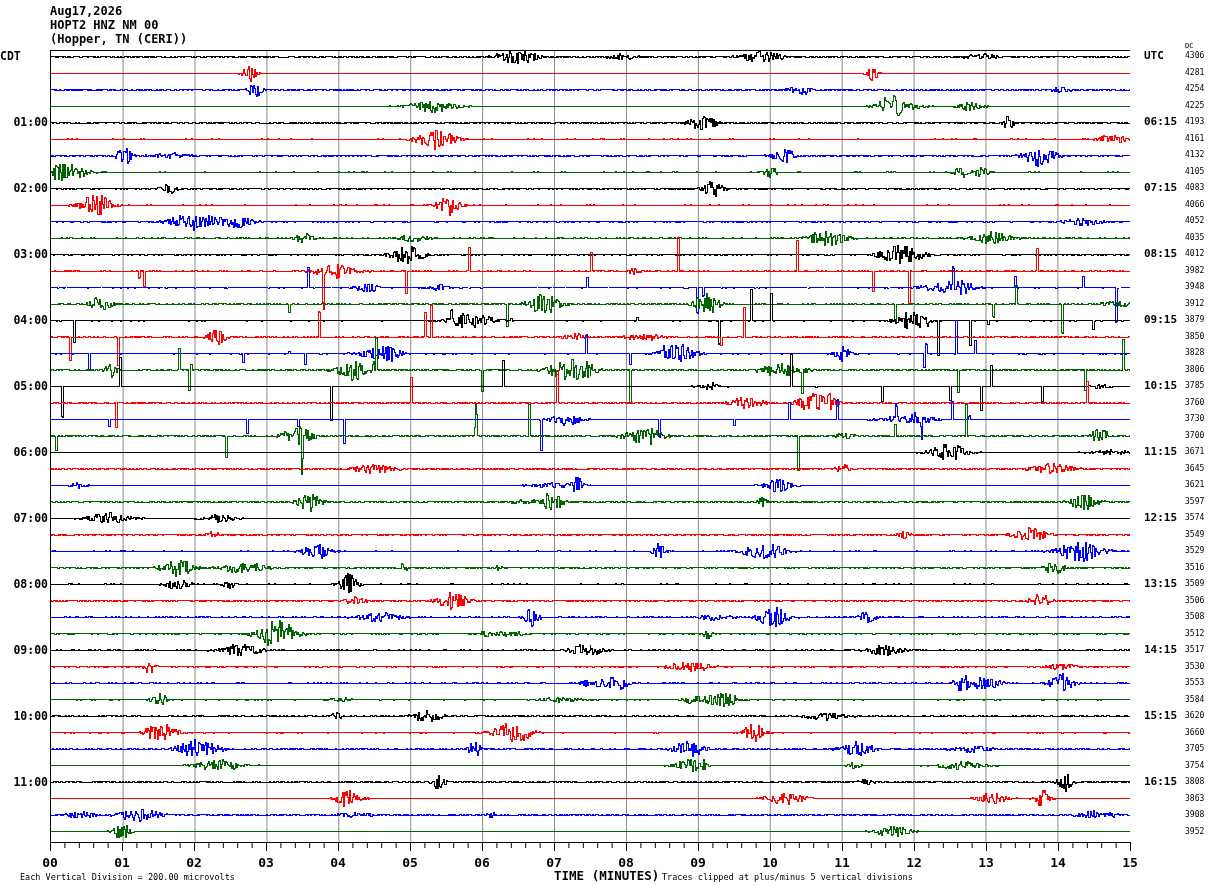  Describe the element at coordinates (1195, 600) in the screenshot. I see `dc-value: 3506` at that location.